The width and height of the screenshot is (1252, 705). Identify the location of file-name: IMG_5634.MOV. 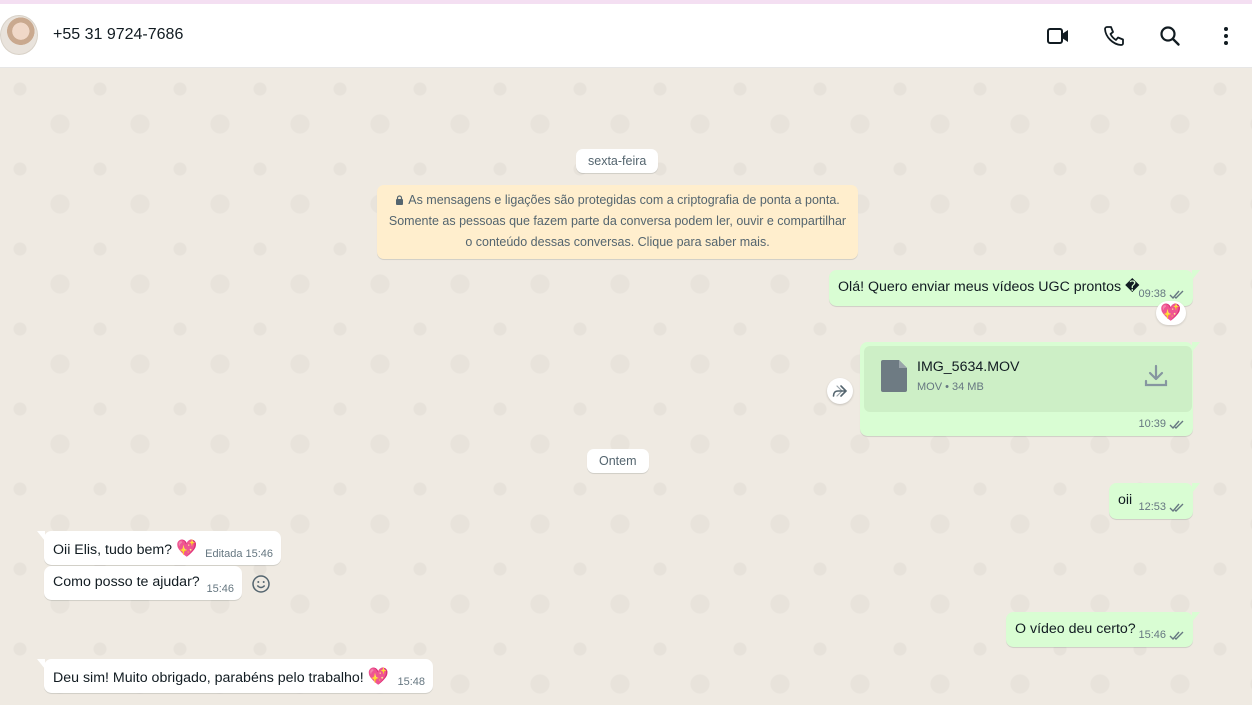
(968, 367).